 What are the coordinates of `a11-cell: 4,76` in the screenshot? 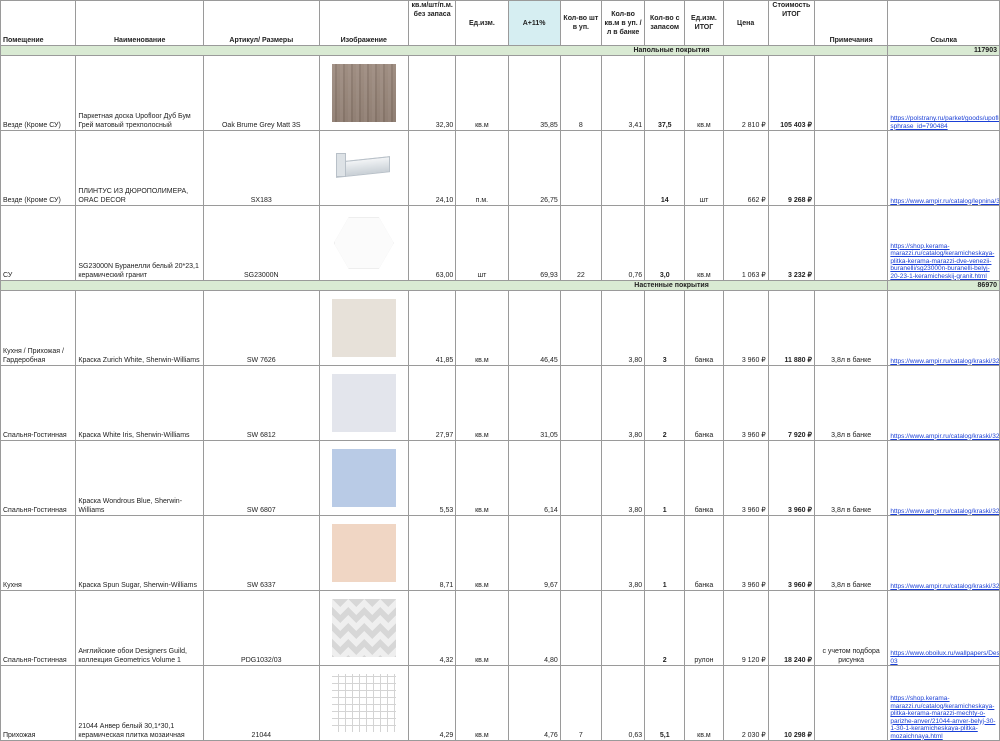 It's located at (534, 703).